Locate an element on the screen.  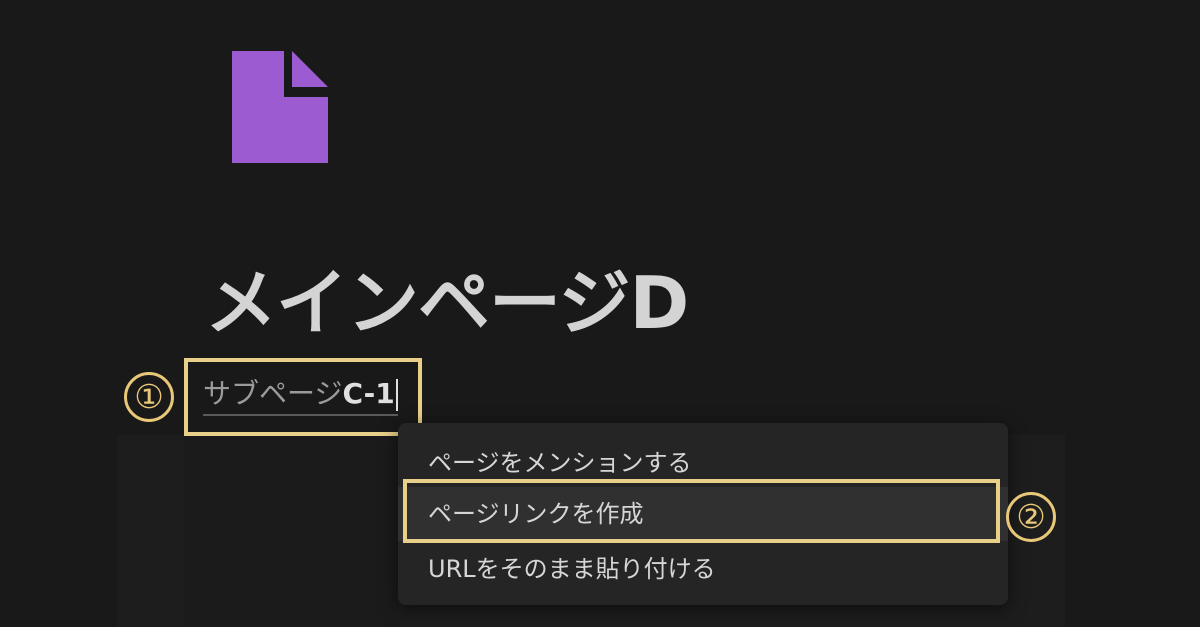
menu-item-paste-url: URLをそのまま貼り付ける is located at coordinates (703, 569).